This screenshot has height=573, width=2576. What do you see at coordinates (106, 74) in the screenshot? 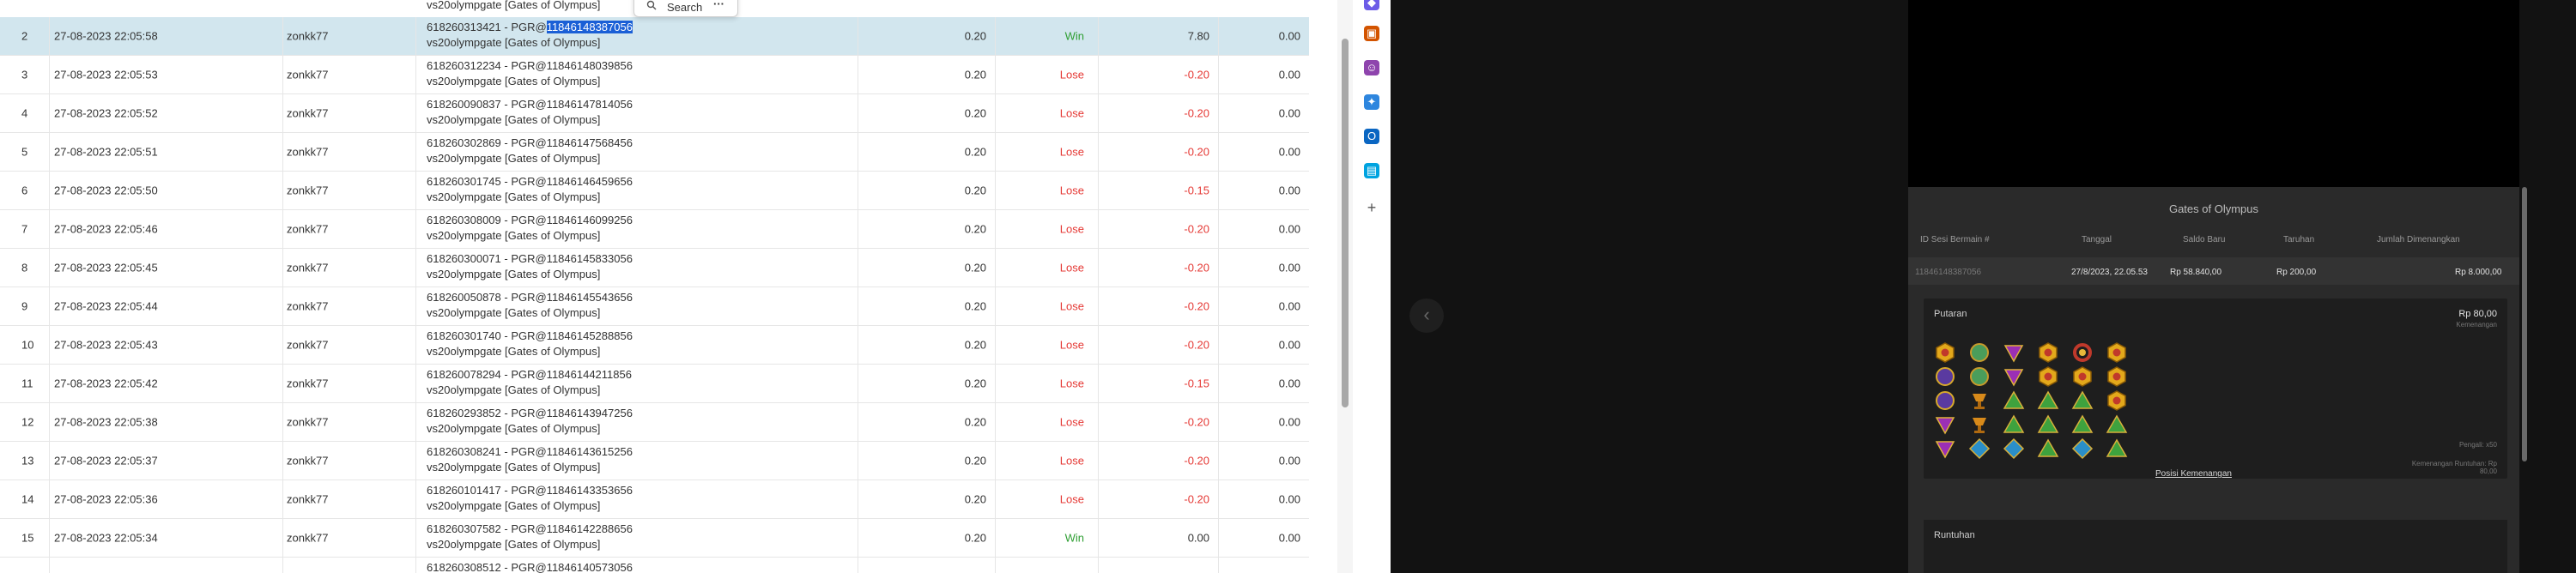
I see `row-datetime: 27-08-2023 22:05:53` at bounding box center [106, 74].